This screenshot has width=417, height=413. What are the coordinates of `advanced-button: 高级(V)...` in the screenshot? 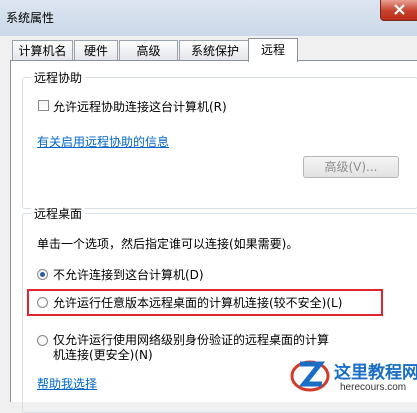 It's located at (351, 167).